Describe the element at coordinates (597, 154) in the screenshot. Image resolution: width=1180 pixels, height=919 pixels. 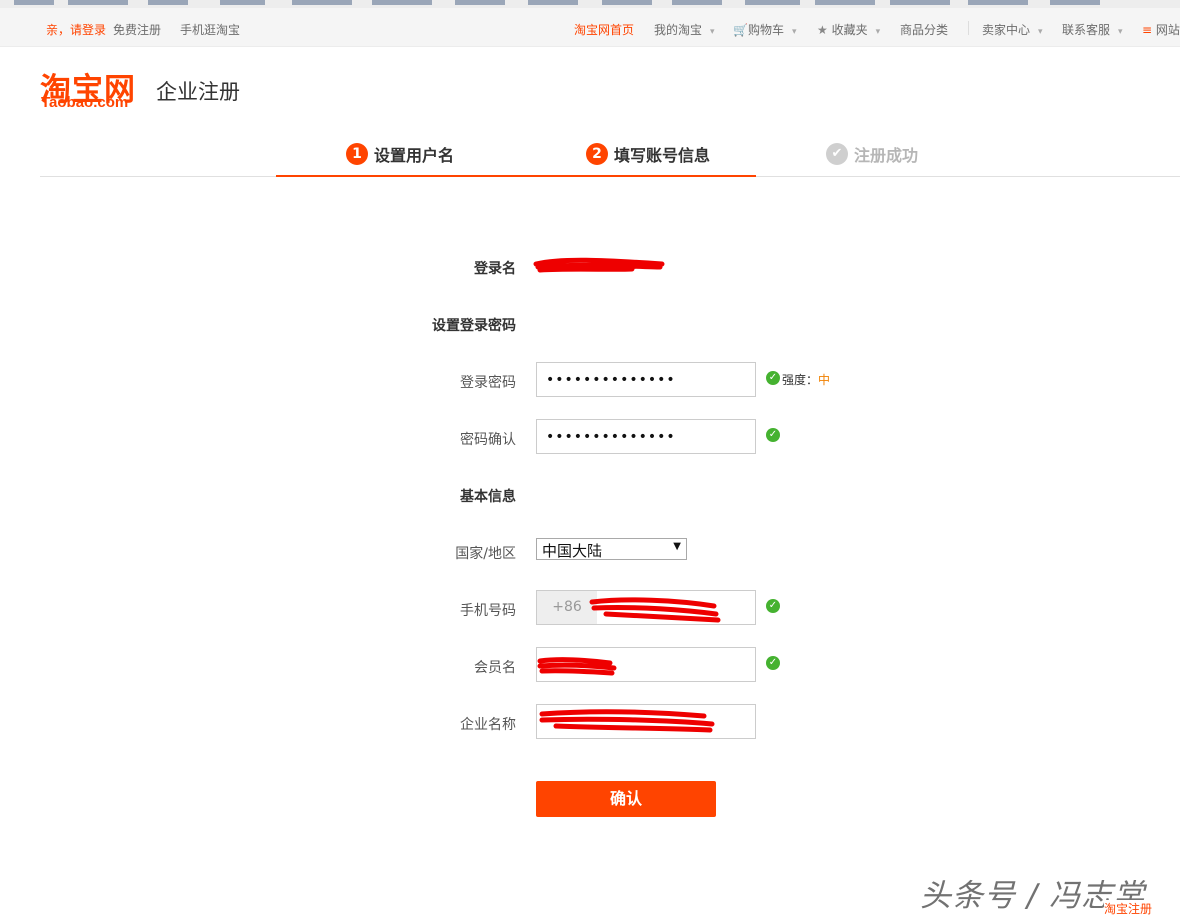
I see `step-number: 2` at that location.